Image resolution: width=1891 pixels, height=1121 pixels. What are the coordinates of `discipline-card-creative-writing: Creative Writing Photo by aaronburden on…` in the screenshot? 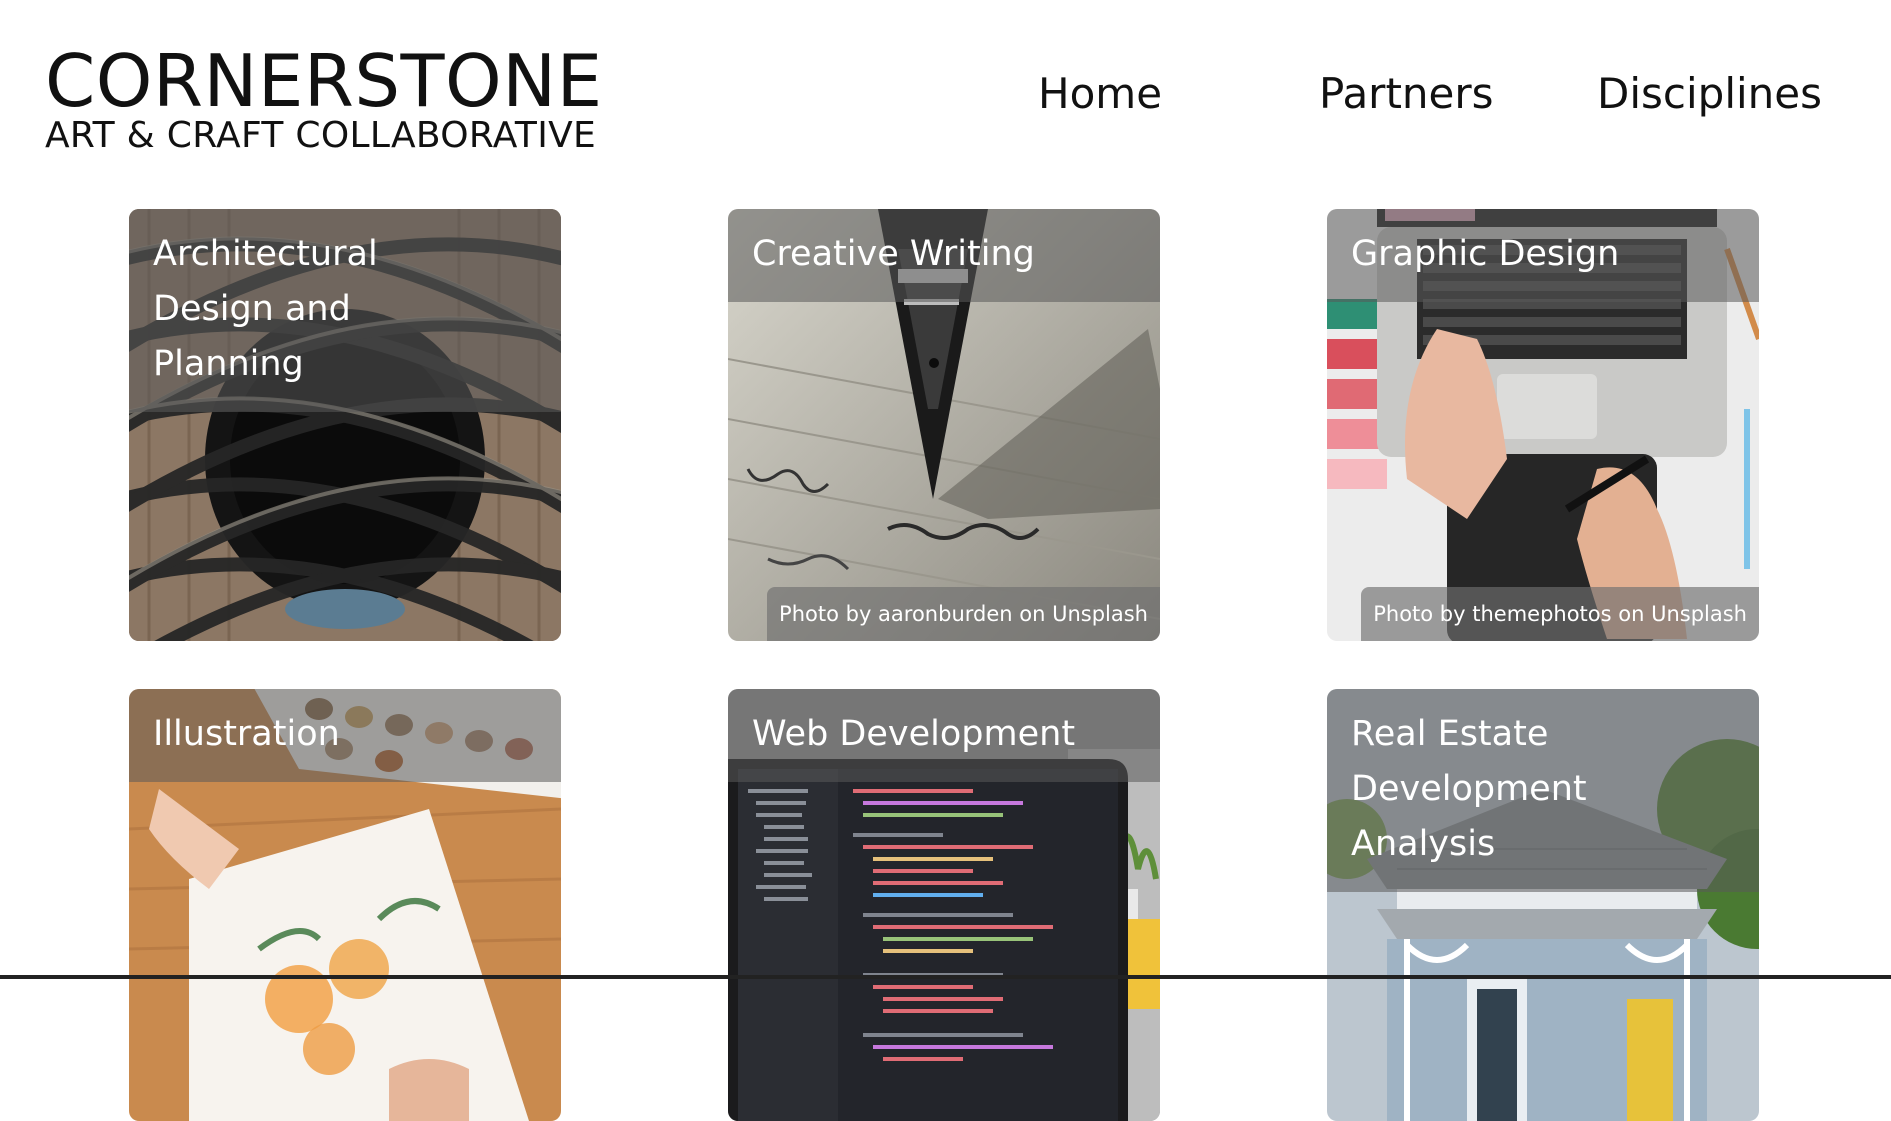 It's located at (944, 425).